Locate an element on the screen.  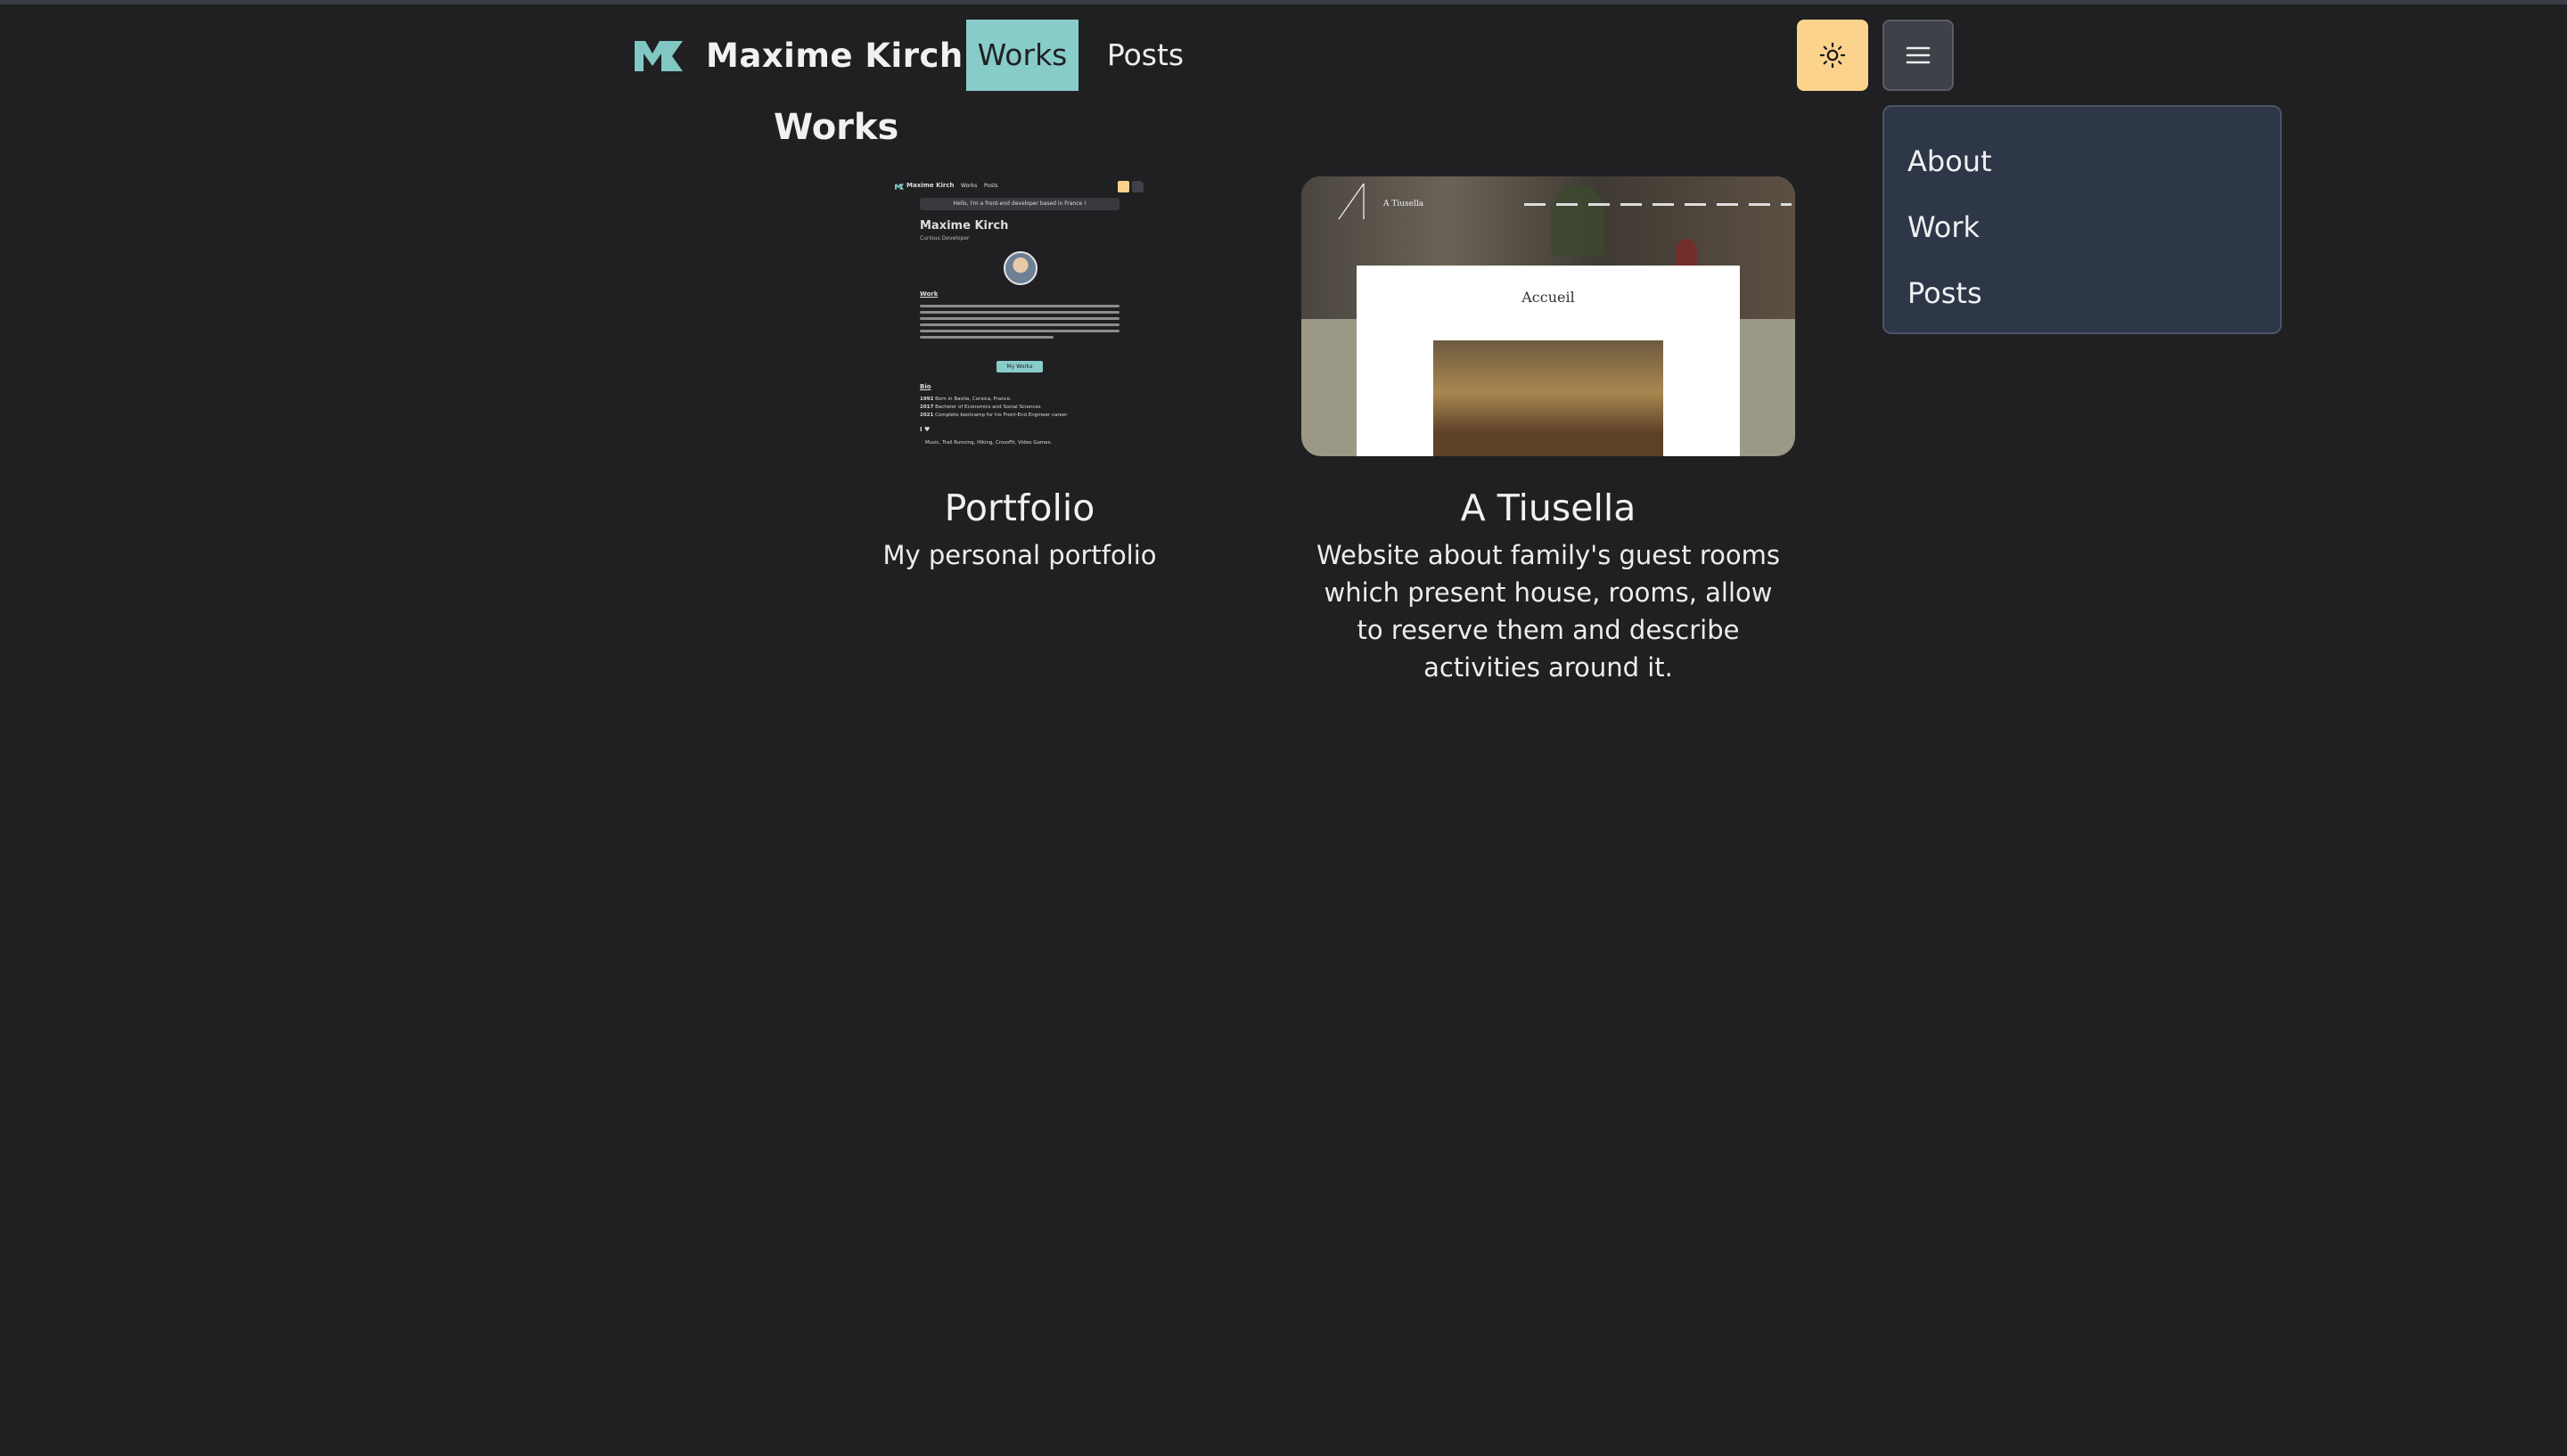
preview-nav-posts: Posts is located at coordinates (991, 186).